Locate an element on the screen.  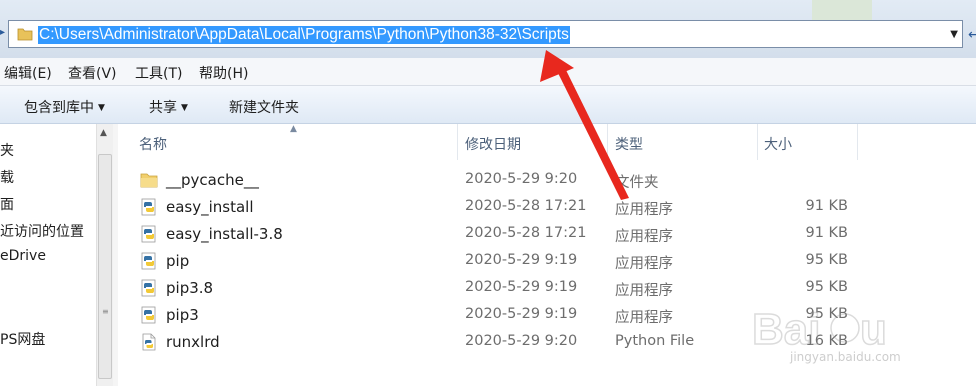
column-header-size: 大小 is located at coordinates (778, 144).